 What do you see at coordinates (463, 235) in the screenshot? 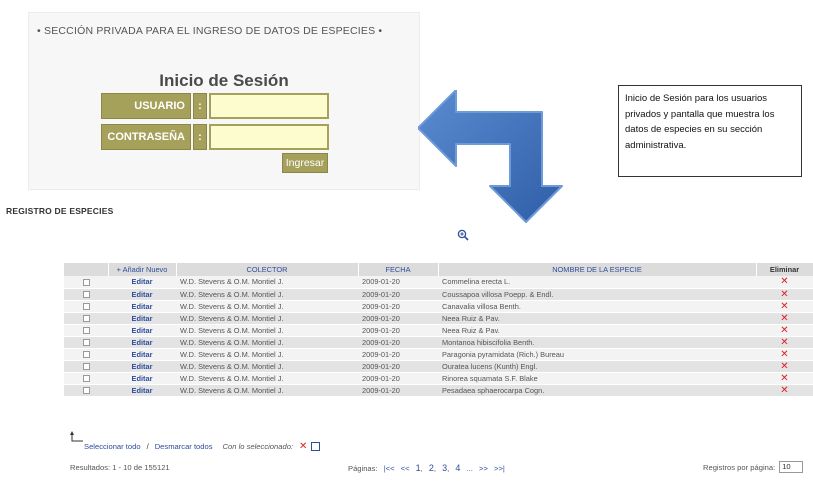
I see `zoom-in-icon` at bounding box center [463, 235].